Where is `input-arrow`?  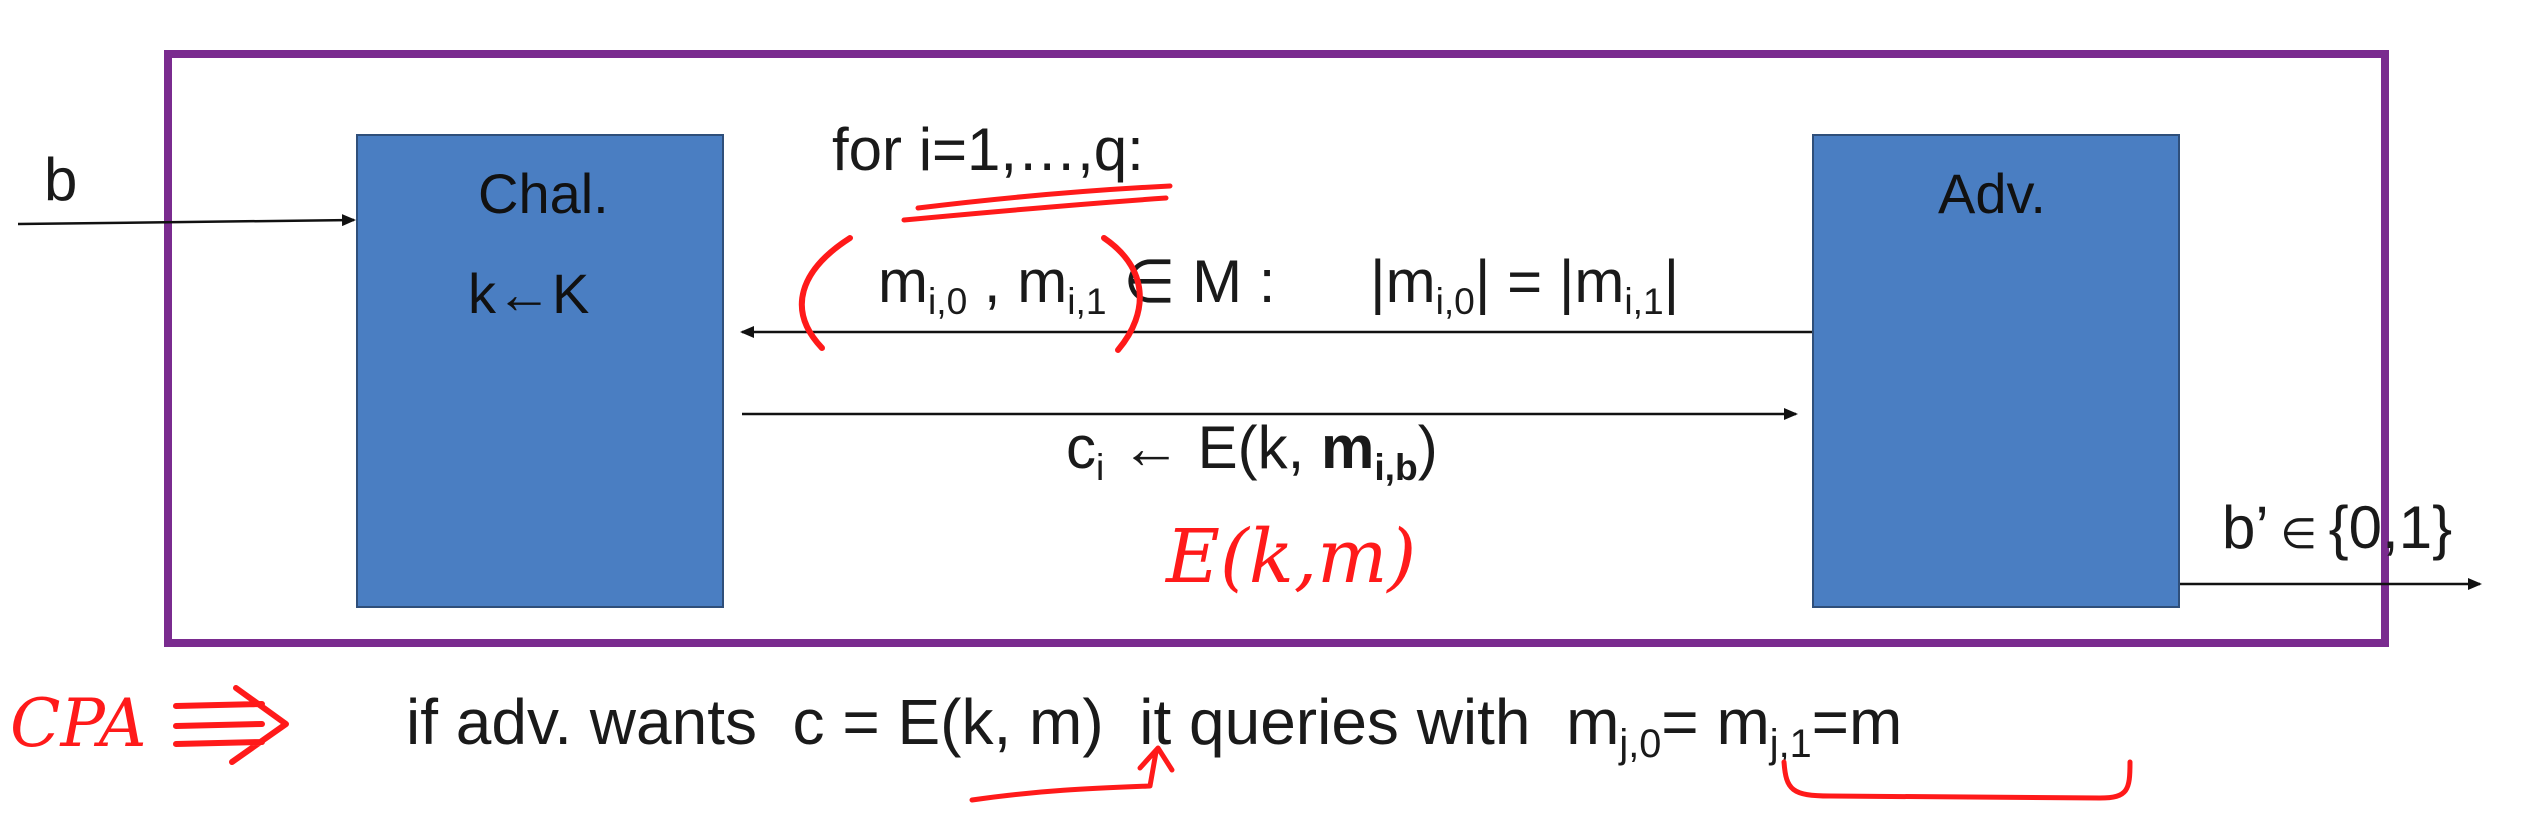 input-arrow is located at coordinates (186, 220).